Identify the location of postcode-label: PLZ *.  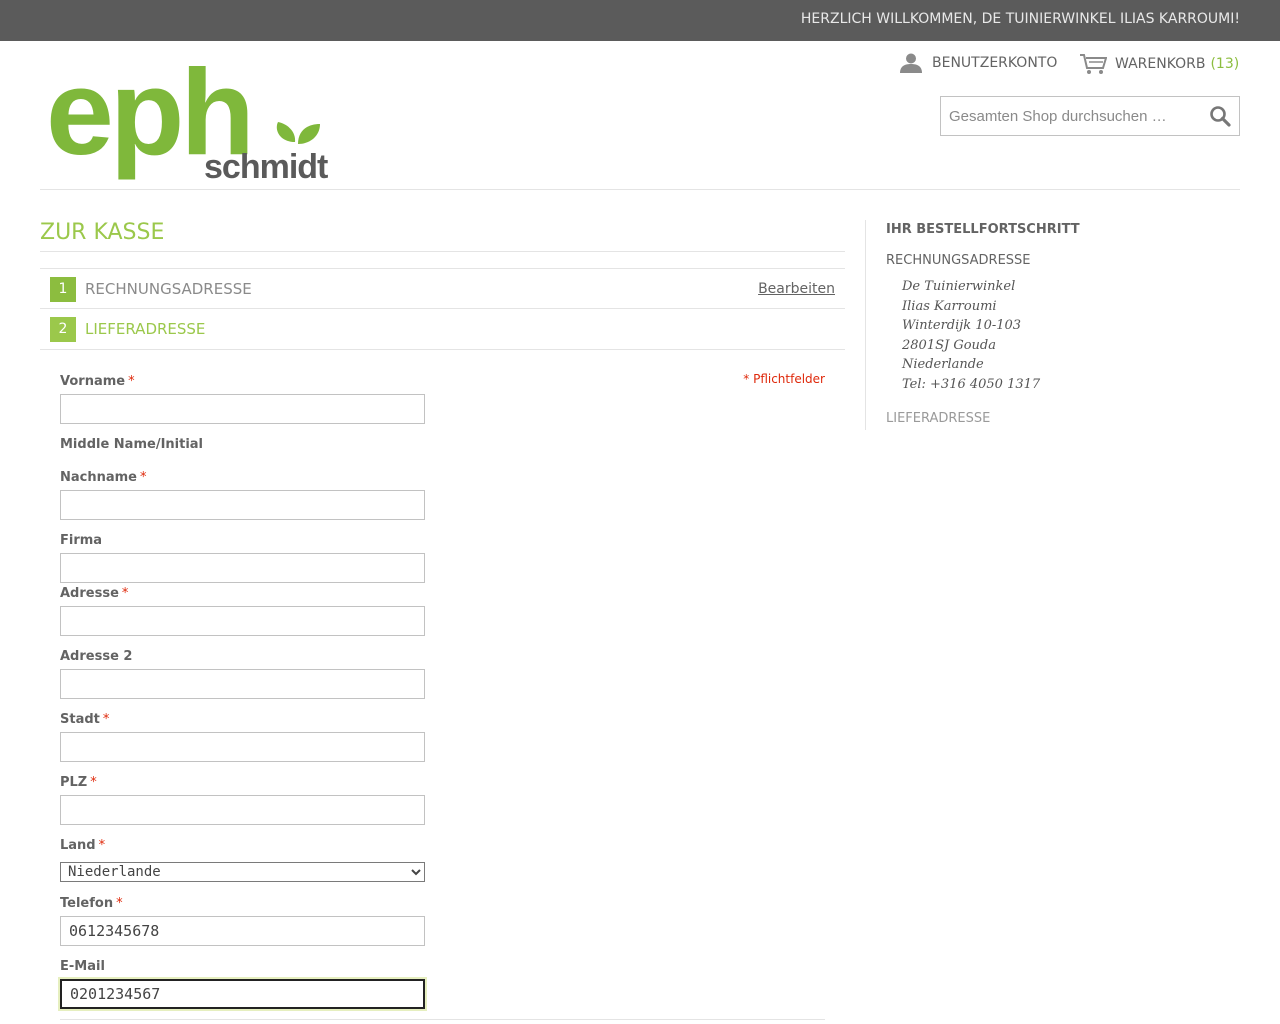
(78, 782).